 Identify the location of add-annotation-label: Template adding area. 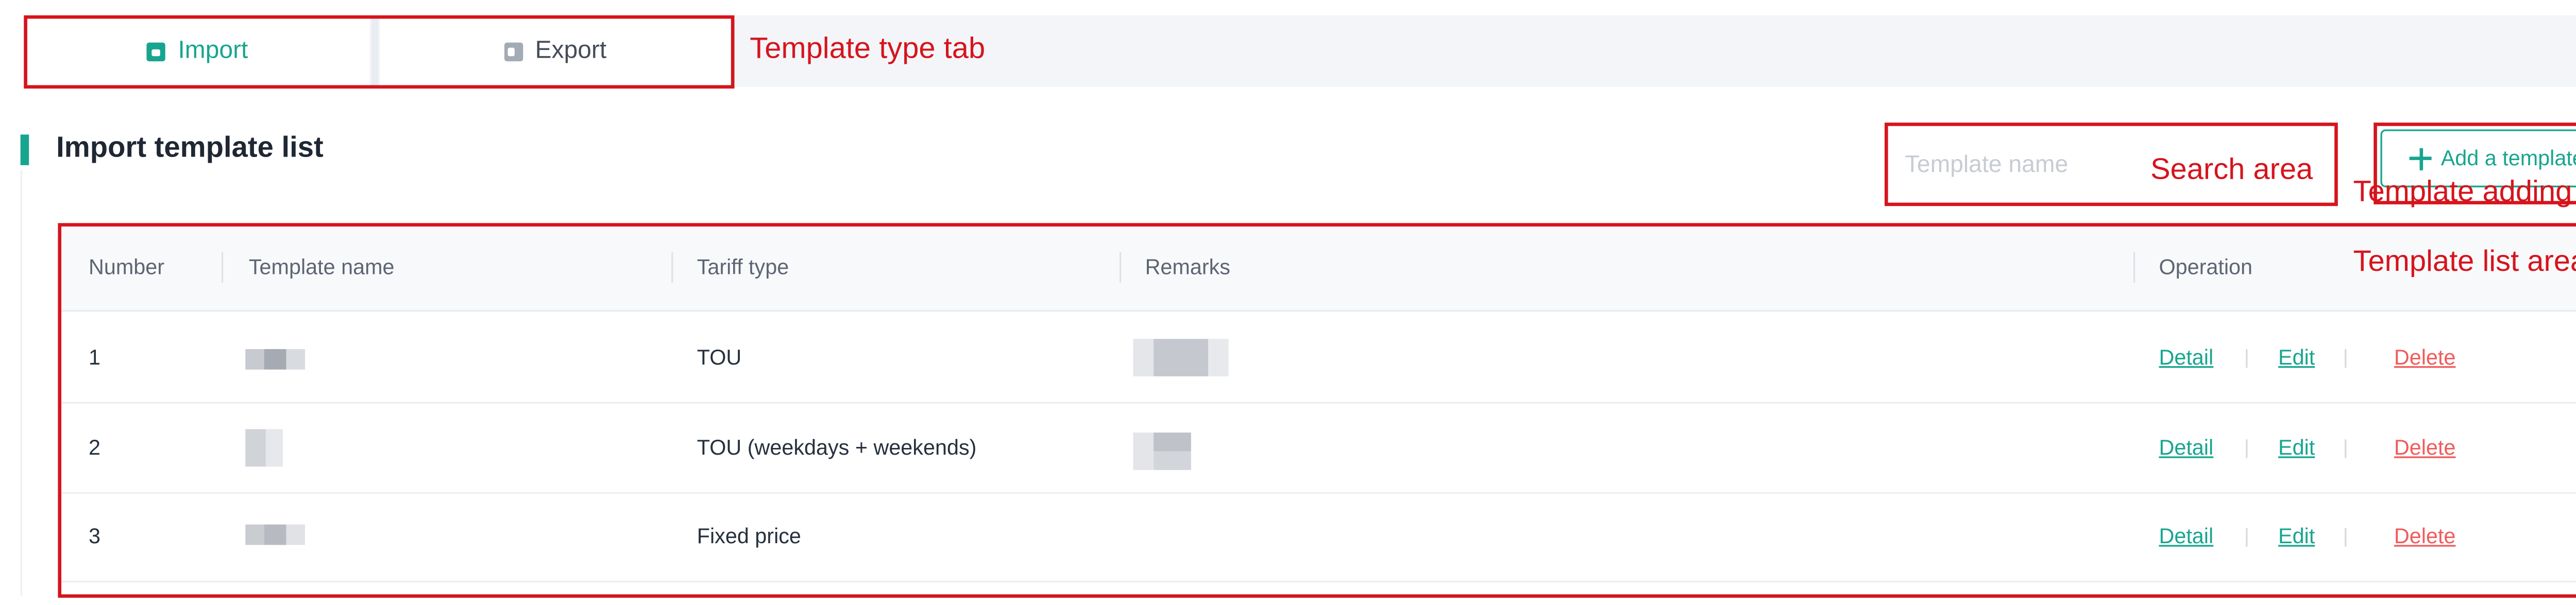
(2464, 191).